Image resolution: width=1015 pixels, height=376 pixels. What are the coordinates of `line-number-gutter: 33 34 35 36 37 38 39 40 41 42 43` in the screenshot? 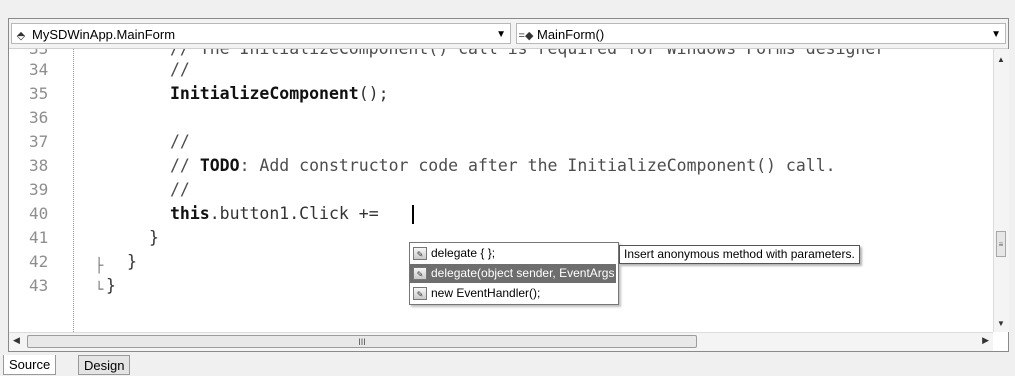 It's located at (41, 190).